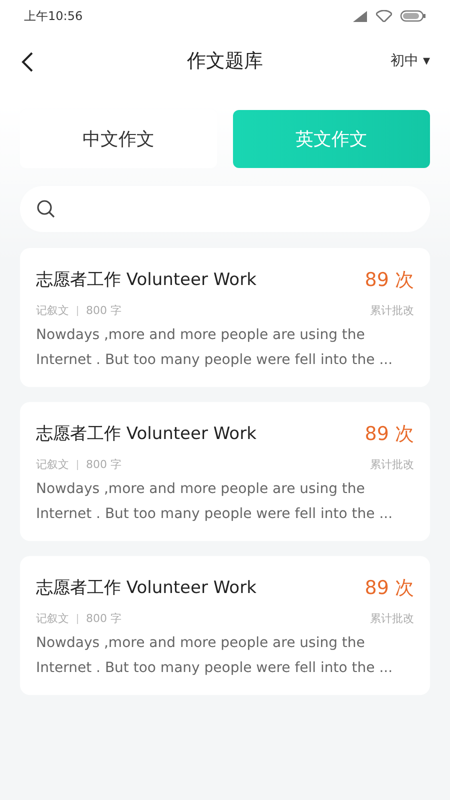  I want to click on grade-dropdown: 初中 ▾, so click(410, 61).